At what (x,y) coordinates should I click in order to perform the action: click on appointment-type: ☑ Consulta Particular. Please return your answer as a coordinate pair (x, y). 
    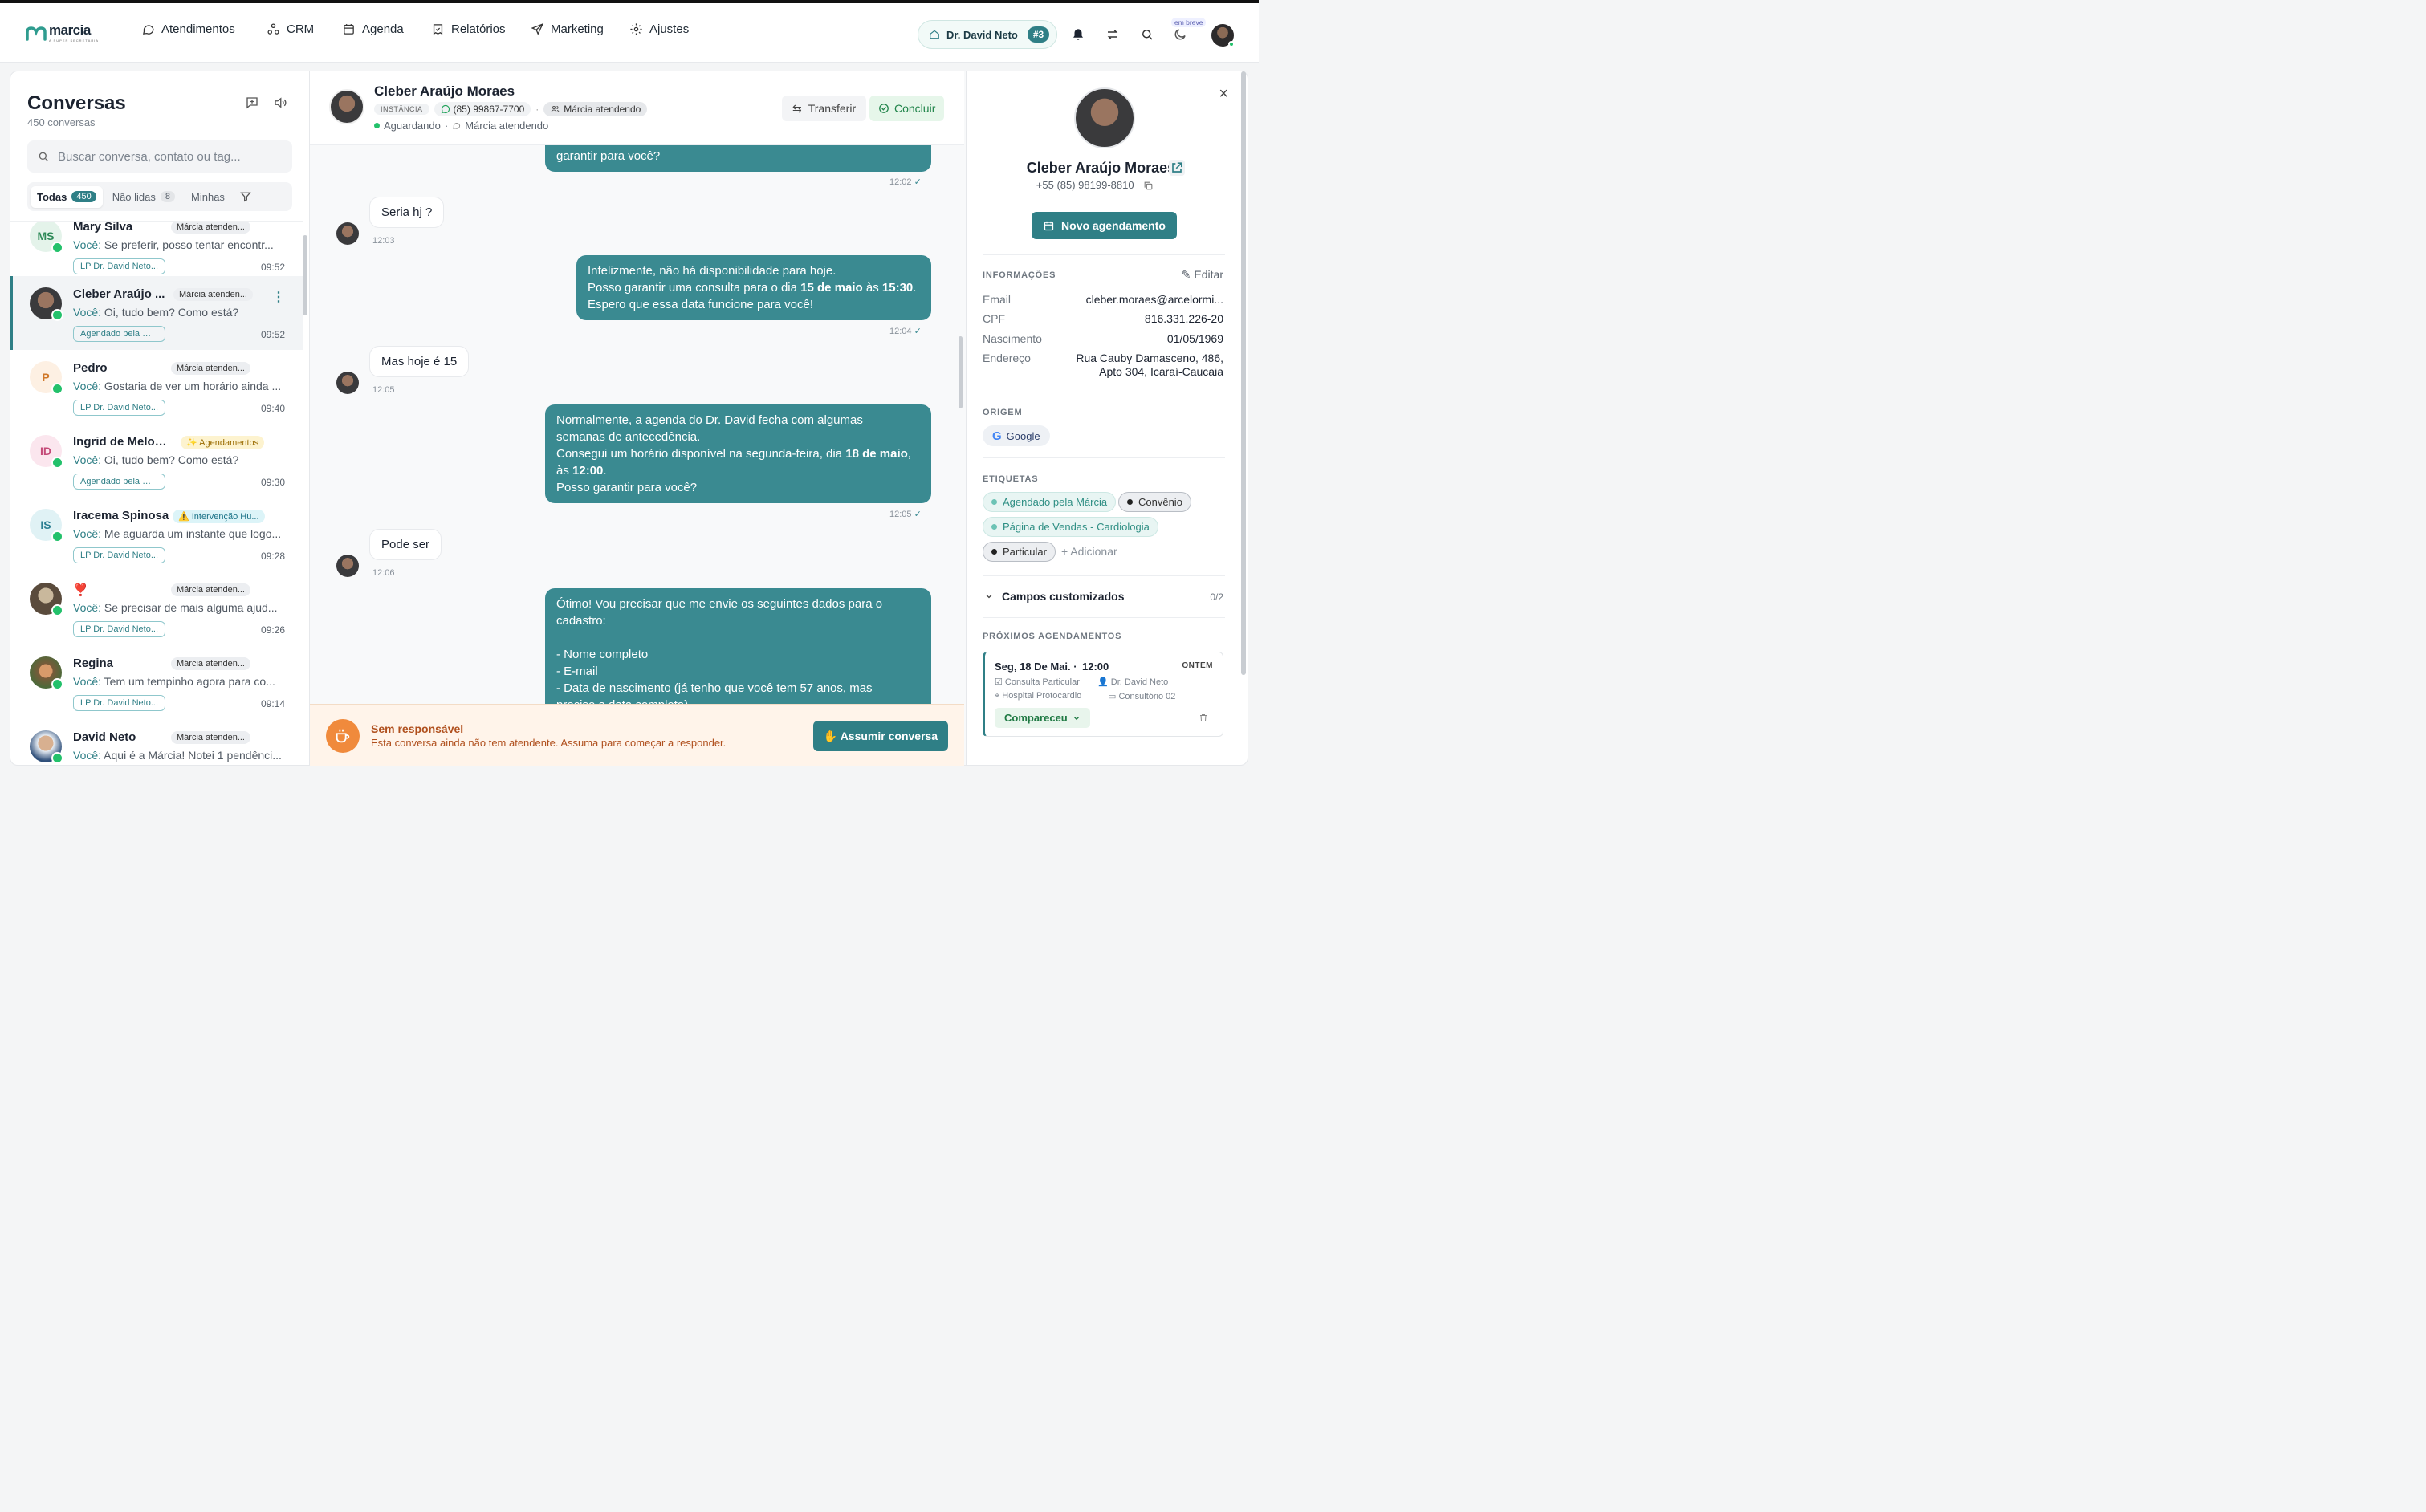
    Looking at the image, I should click on (1037, 682).